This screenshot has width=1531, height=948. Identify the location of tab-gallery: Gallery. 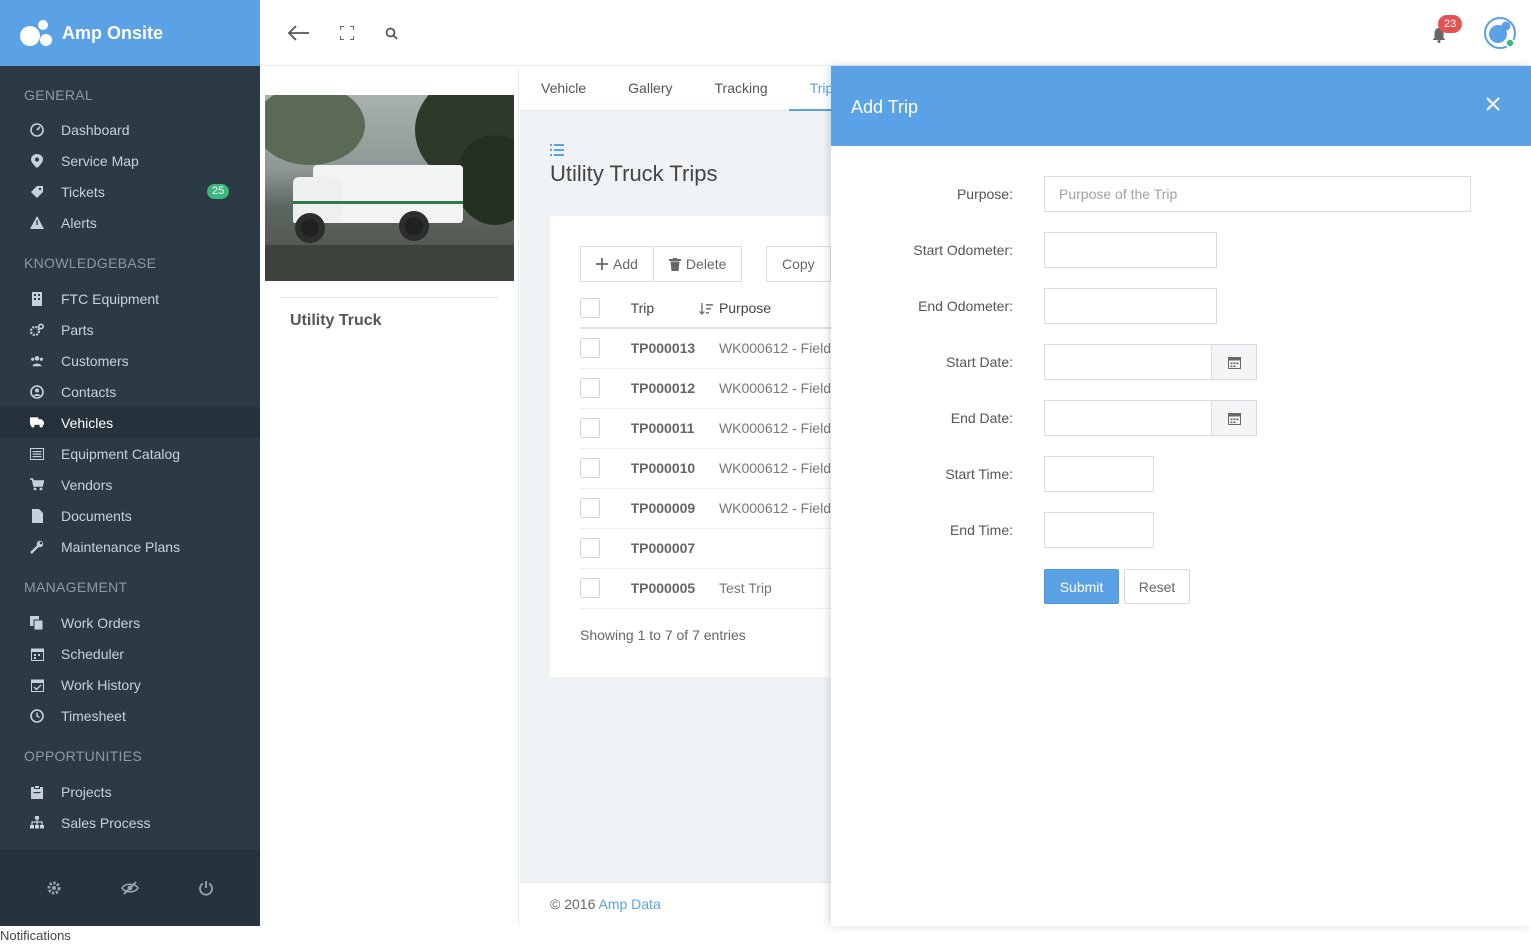
(650, 89).